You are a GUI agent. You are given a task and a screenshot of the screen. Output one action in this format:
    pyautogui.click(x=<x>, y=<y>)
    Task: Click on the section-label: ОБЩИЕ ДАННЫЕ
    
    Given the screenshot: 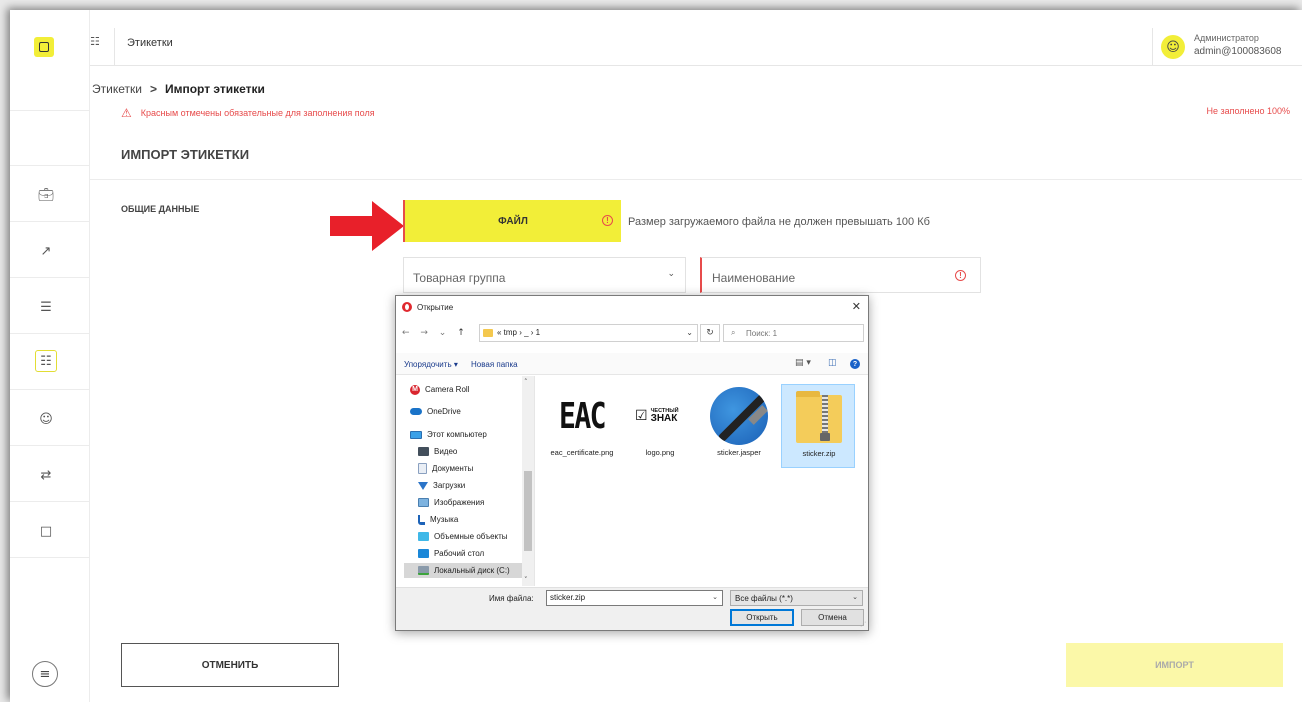 What is the action you would take?
    pyautogui.click(x=160, y=209)
    